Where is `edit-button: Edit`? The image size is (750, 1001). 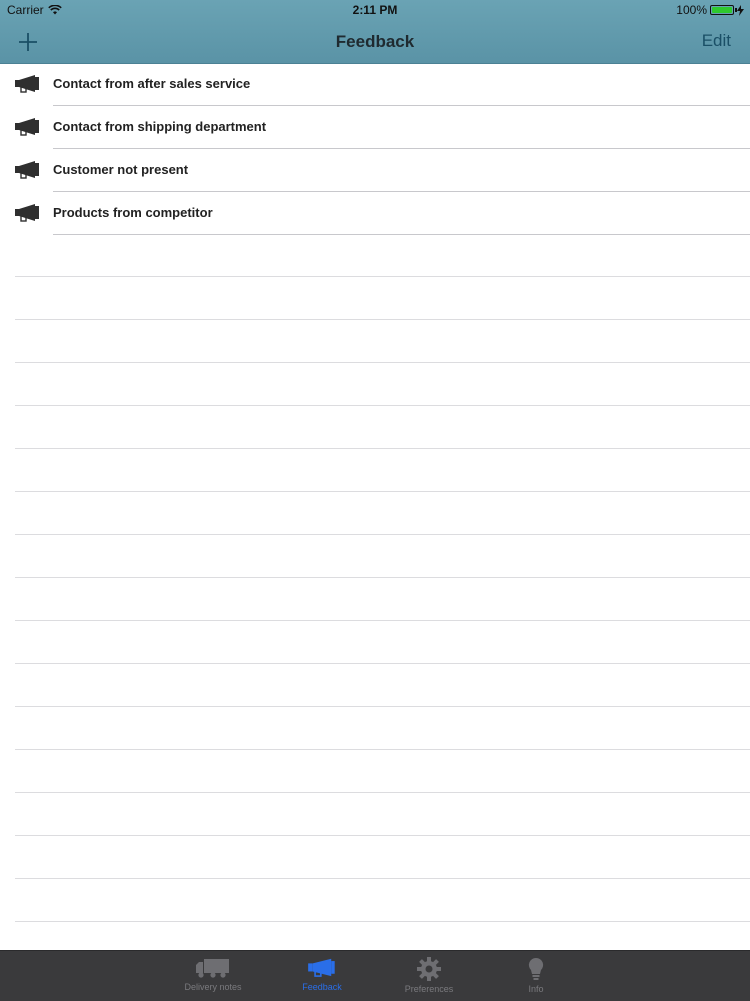 edit-button: Edit is located at coordinates (716, 41).